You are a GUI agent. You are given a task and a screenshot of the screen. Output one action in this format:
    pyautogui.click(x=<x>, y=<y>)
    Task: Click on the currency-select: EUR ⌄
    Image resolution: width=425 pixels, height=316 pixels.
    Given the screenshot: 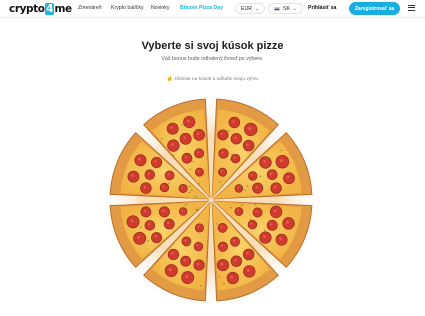 What is the action you would take?
    pyautogui.click(x=250, y=8)
    